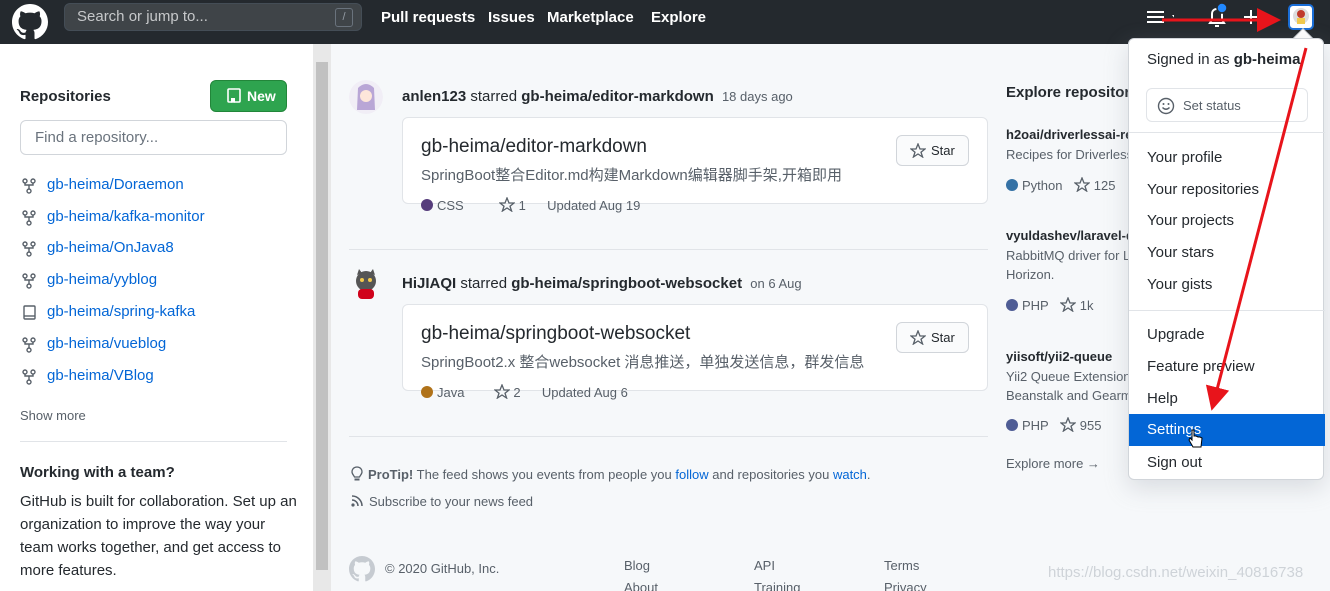 This screenshot has height=591, width=1330. What do you see at coordinates (1180, 284) in the screenshot?
I see `menu-label: Your gists` at bounding box center [1180, 284].